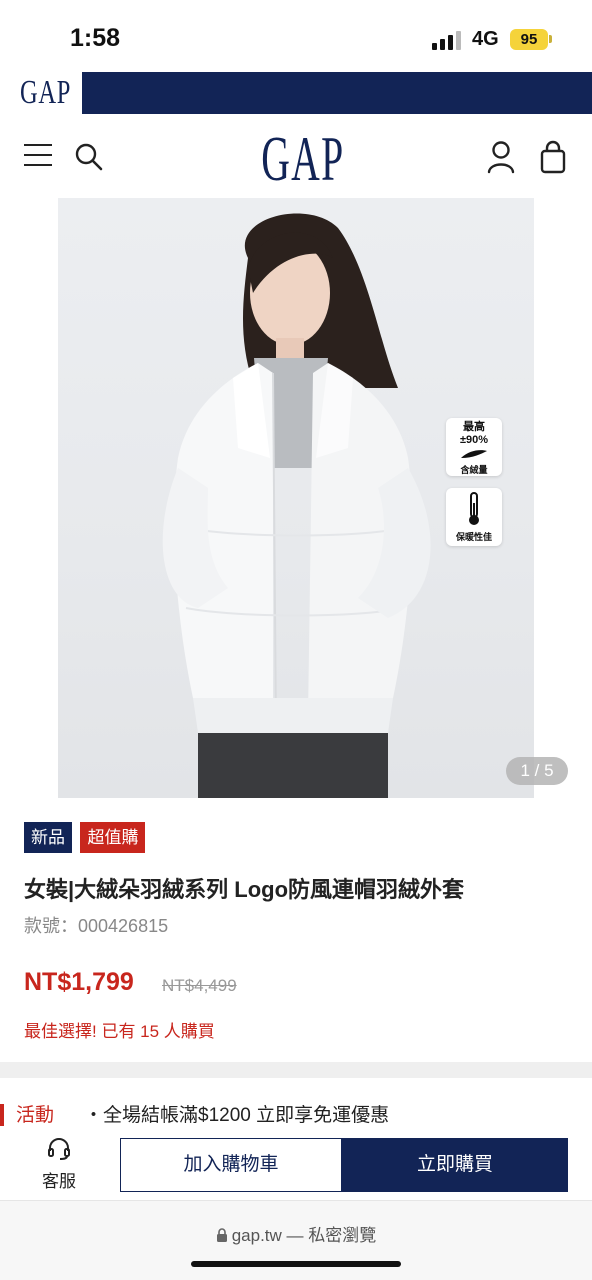  I want to click on headset-icon, so click(59, 1149).